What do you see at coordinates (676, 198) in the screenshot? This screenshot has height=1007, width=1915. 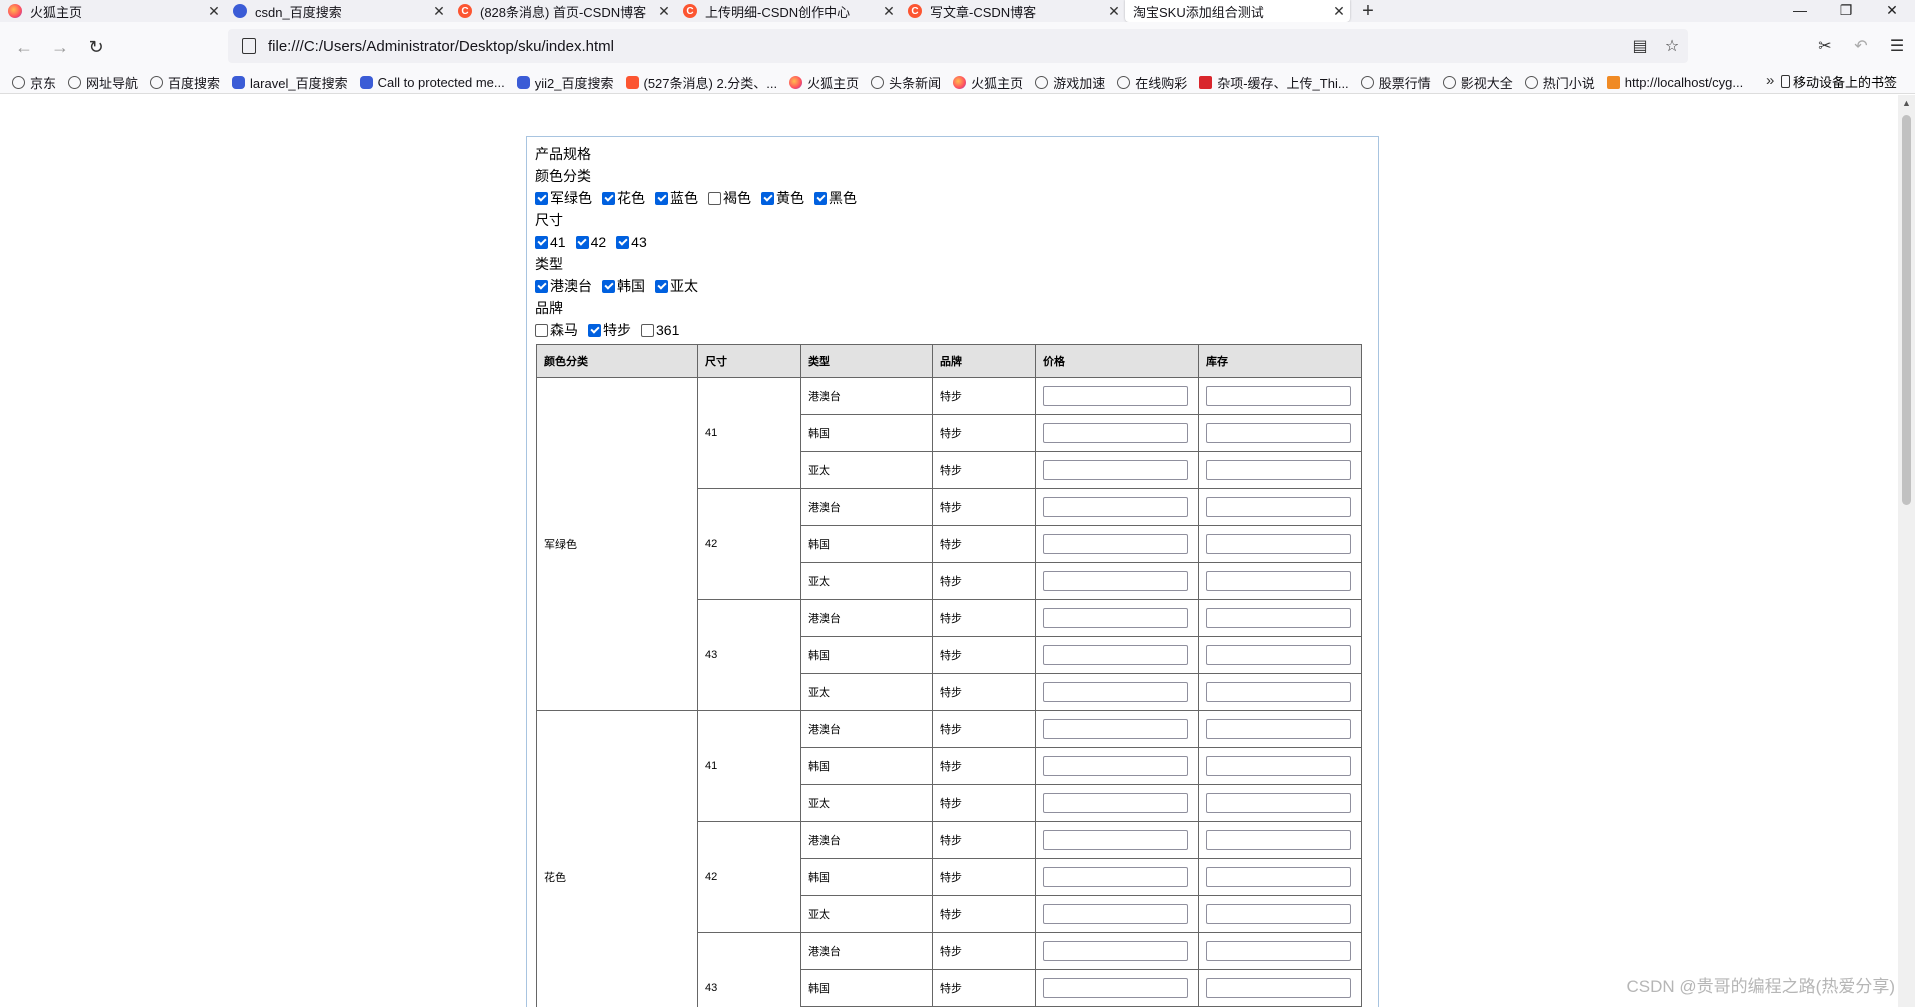 I see `option-checkbox: 蓝色` at bounding box center [676, 198].